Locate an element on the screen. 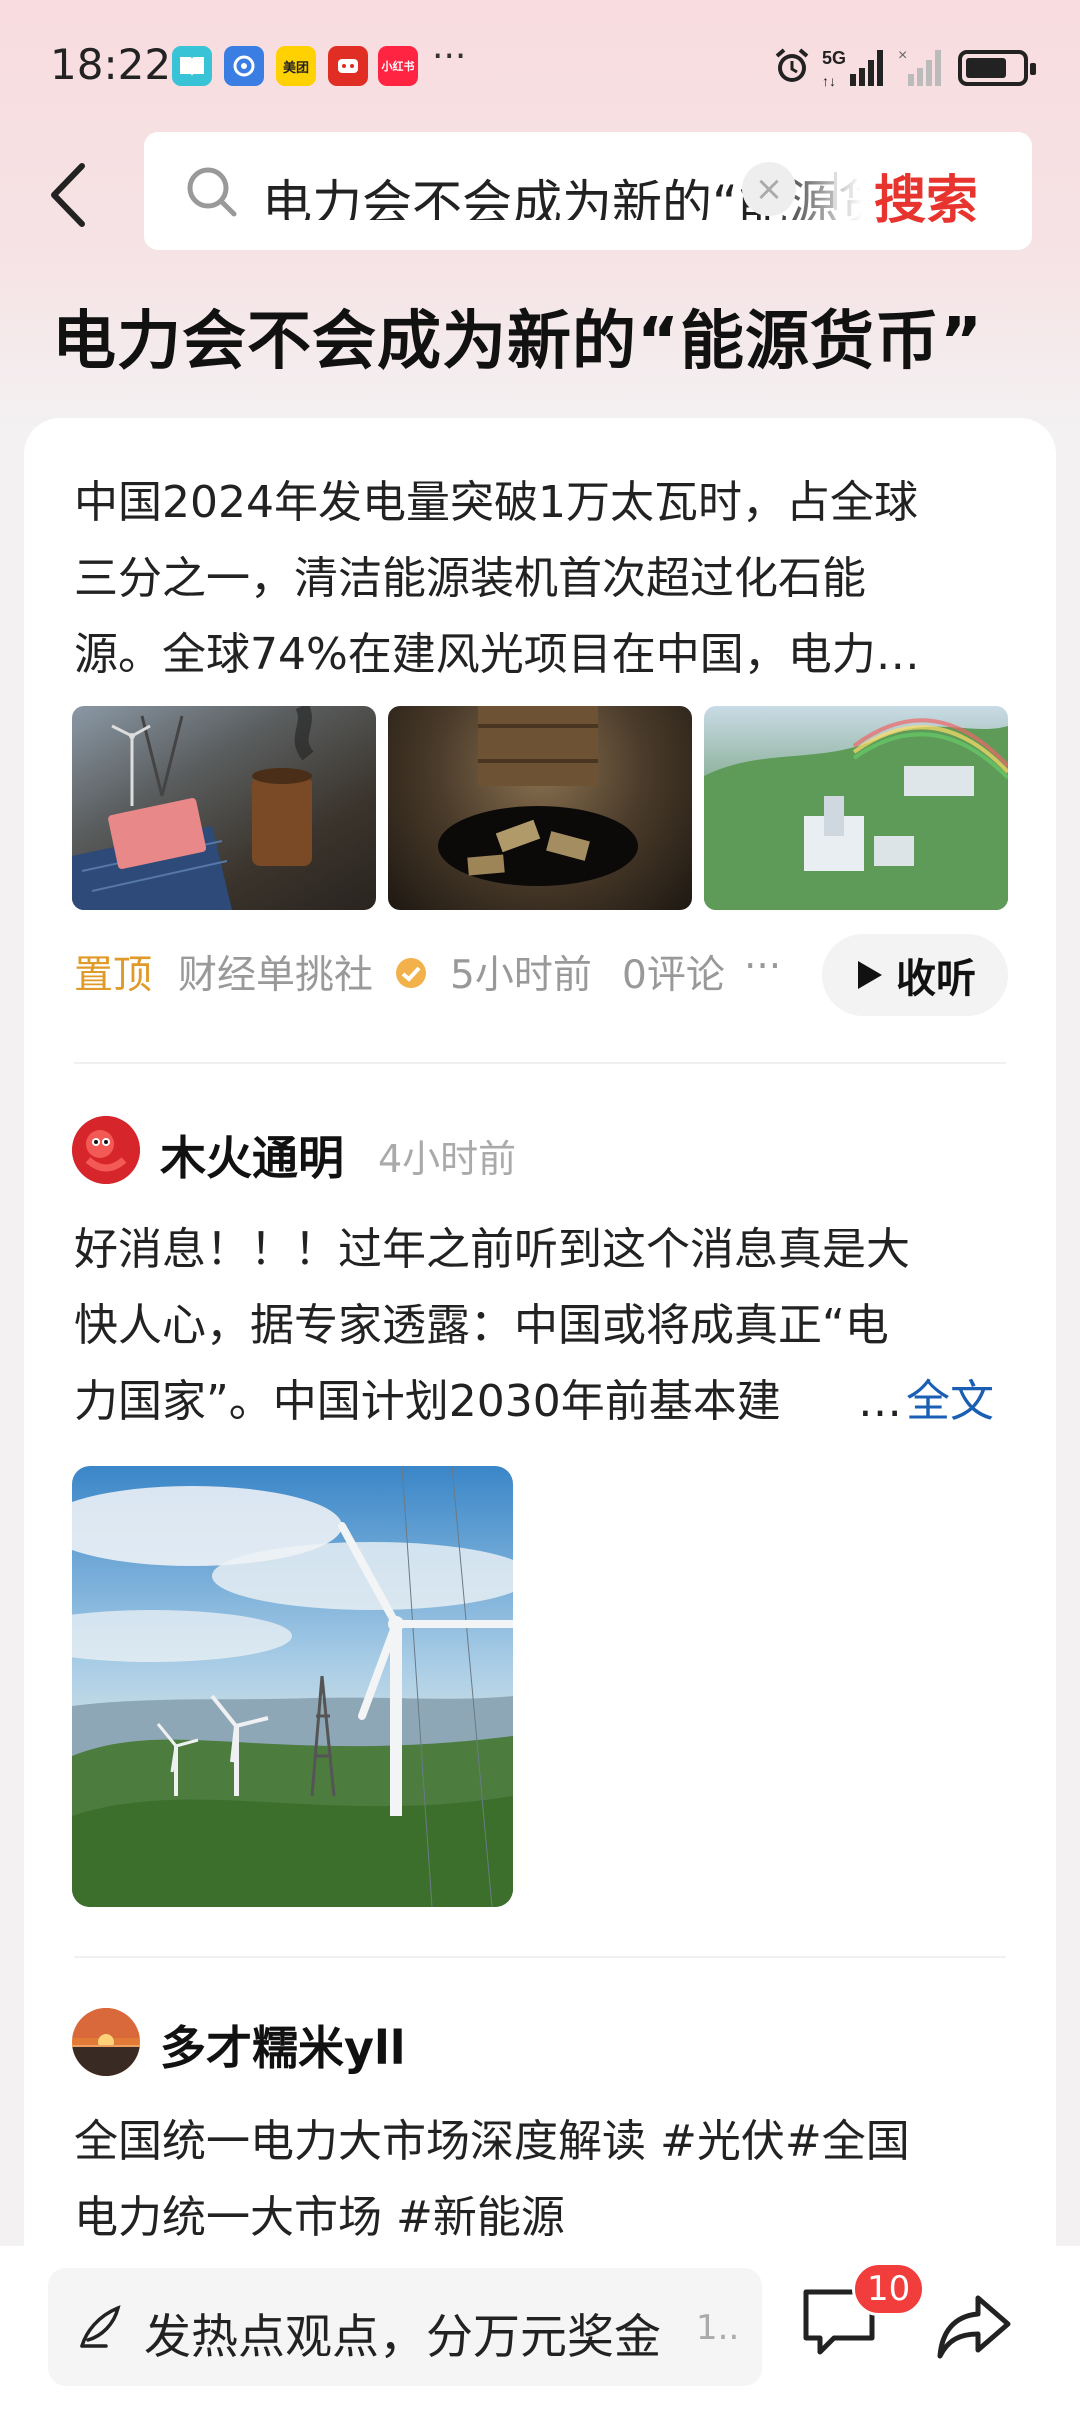 The height and width of the screenshot is (2412, 1080). pinduoduo-app-icon is located at coordinates (348, 66).